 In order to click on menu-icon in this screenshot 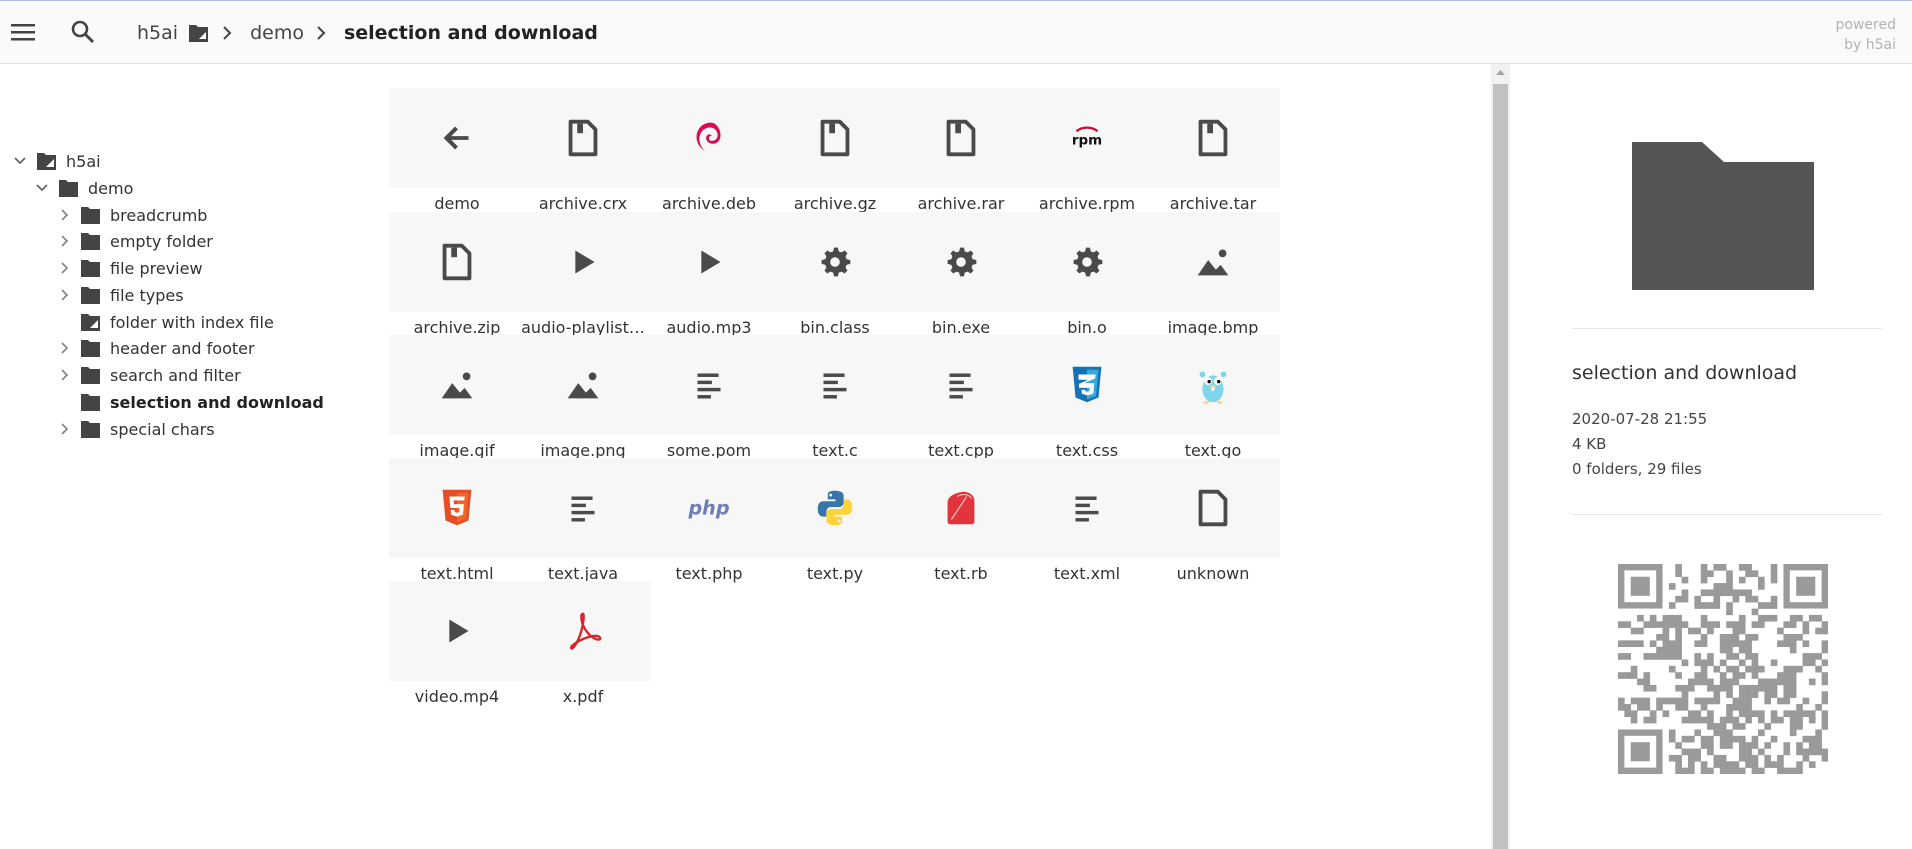, I will do `click(23, 32)`.